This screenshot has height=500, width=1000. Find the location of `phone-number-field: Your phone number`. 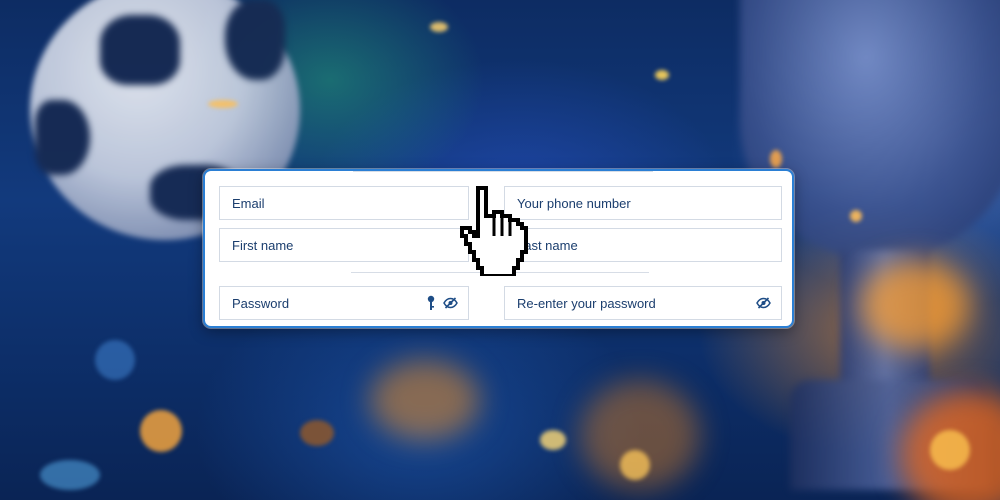

phone-number-field: Your phone number is located at coordinates (643, 203).